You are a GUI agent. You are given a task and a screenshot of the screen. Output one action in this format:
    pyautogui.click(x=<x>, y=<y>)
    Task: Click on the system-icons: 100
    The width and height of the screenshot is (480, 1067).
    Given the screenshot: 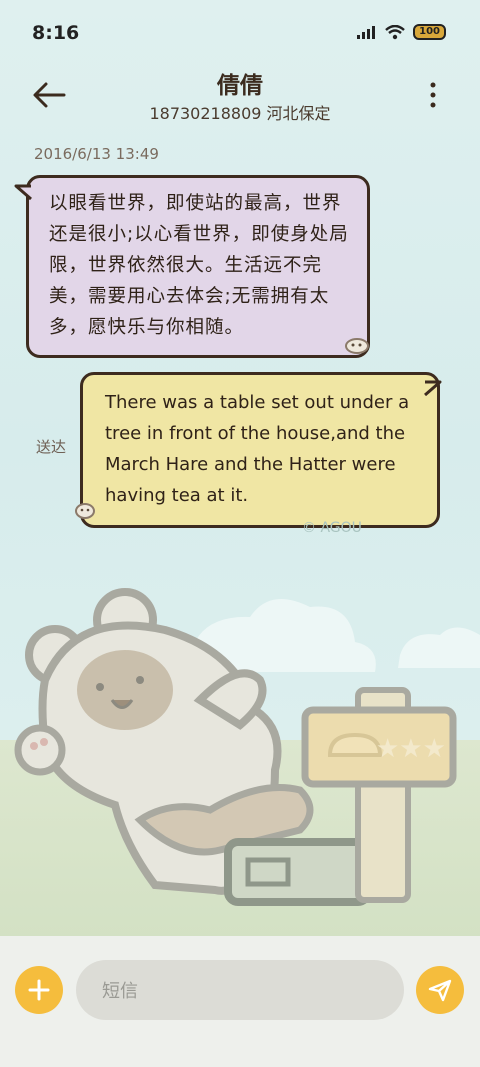 What is the action you would take?
    pyautogui.click(x=401, y=32)
    